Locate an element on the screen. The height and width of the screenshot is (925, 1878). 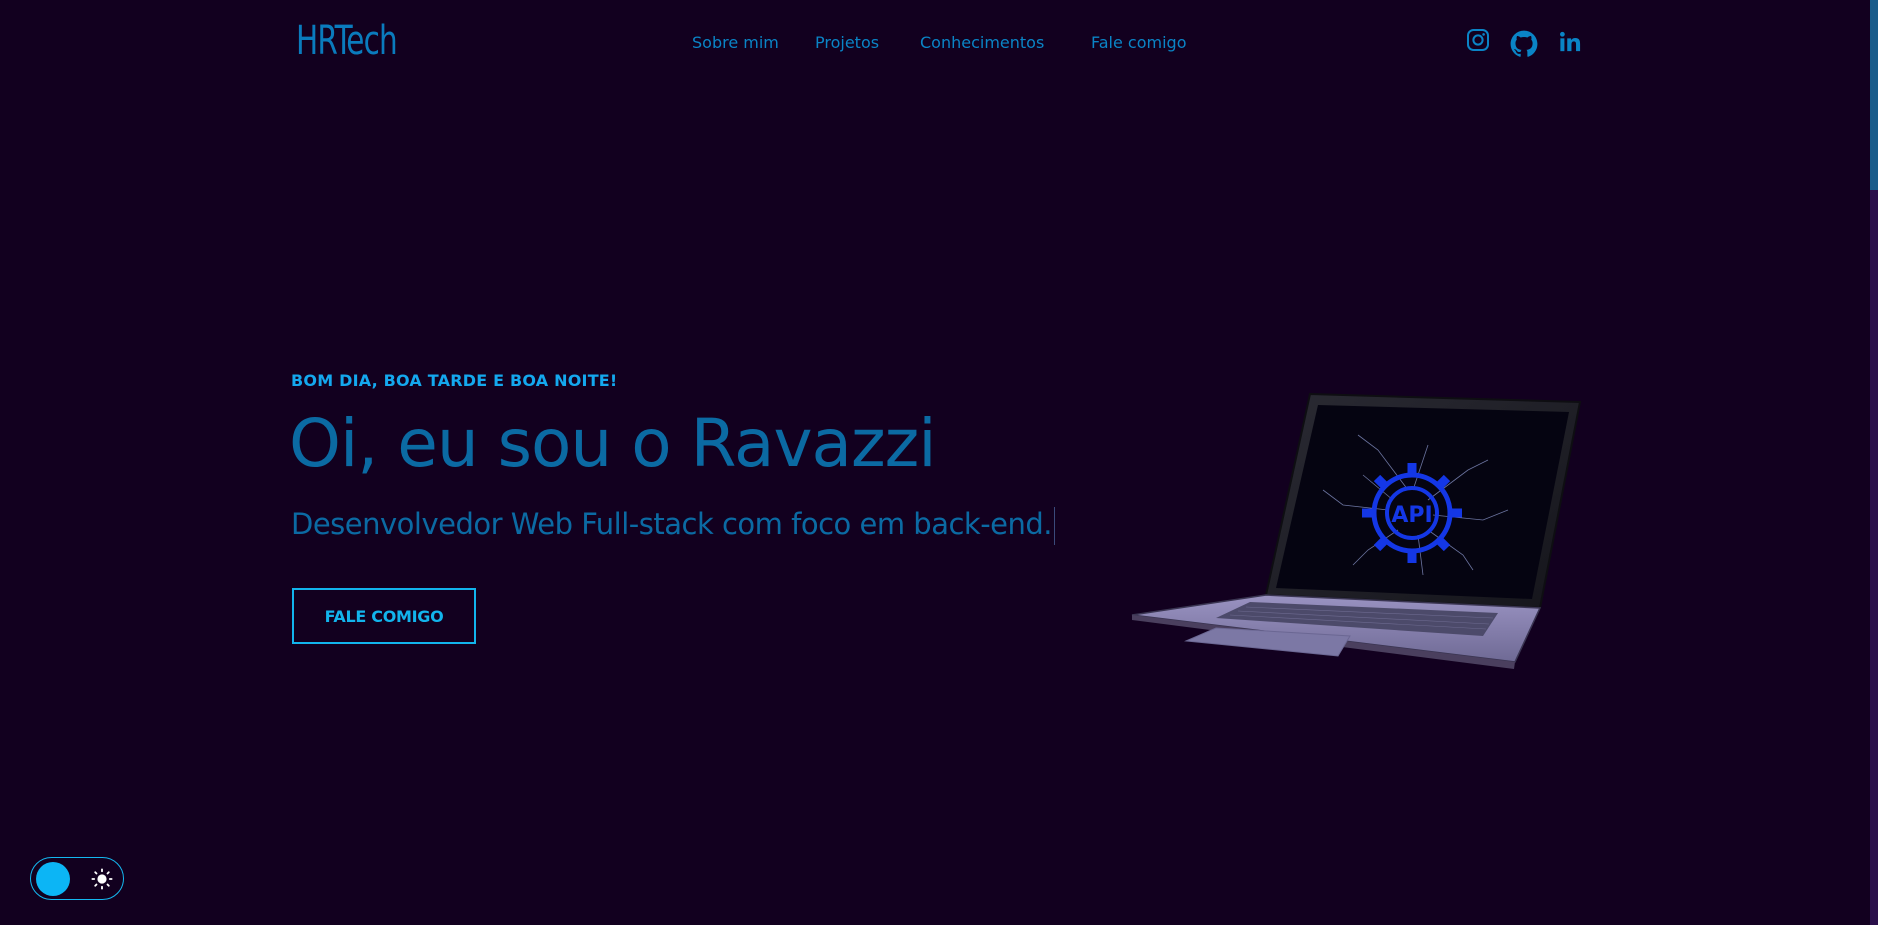
nav-link-projetos: Projetos is located at coordinates (847, 42).